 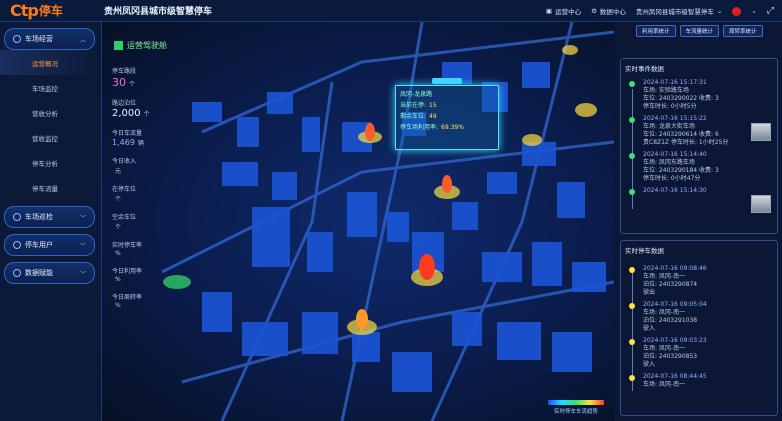 What do you see at coordinates (39, 39) in the screenshot?
I see `sidebar-section-label: 车场经营` at bounding box center [39, 39].